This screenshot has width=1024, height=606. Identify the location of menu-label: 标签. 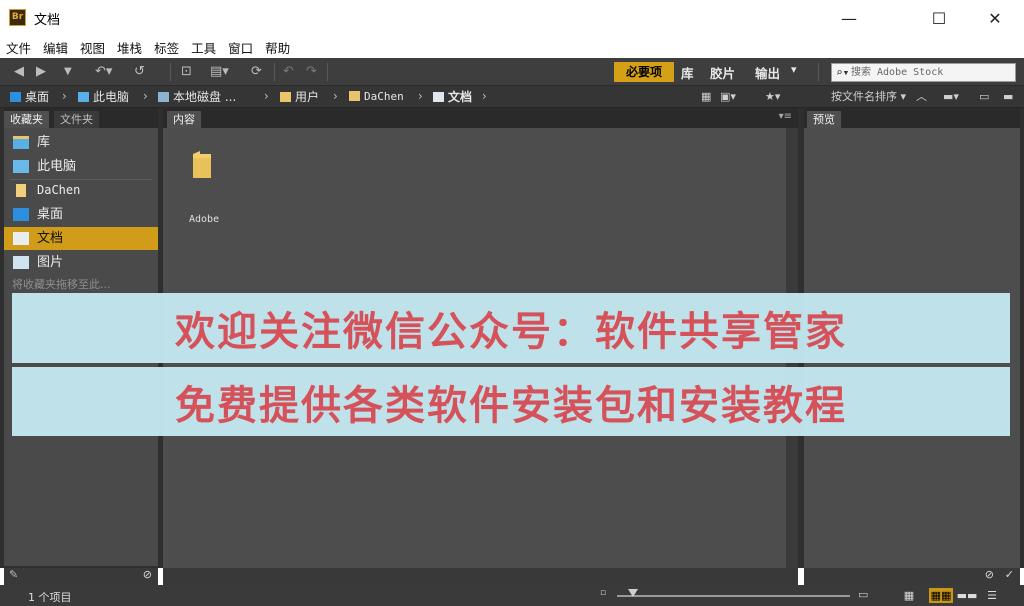
(166, 47).